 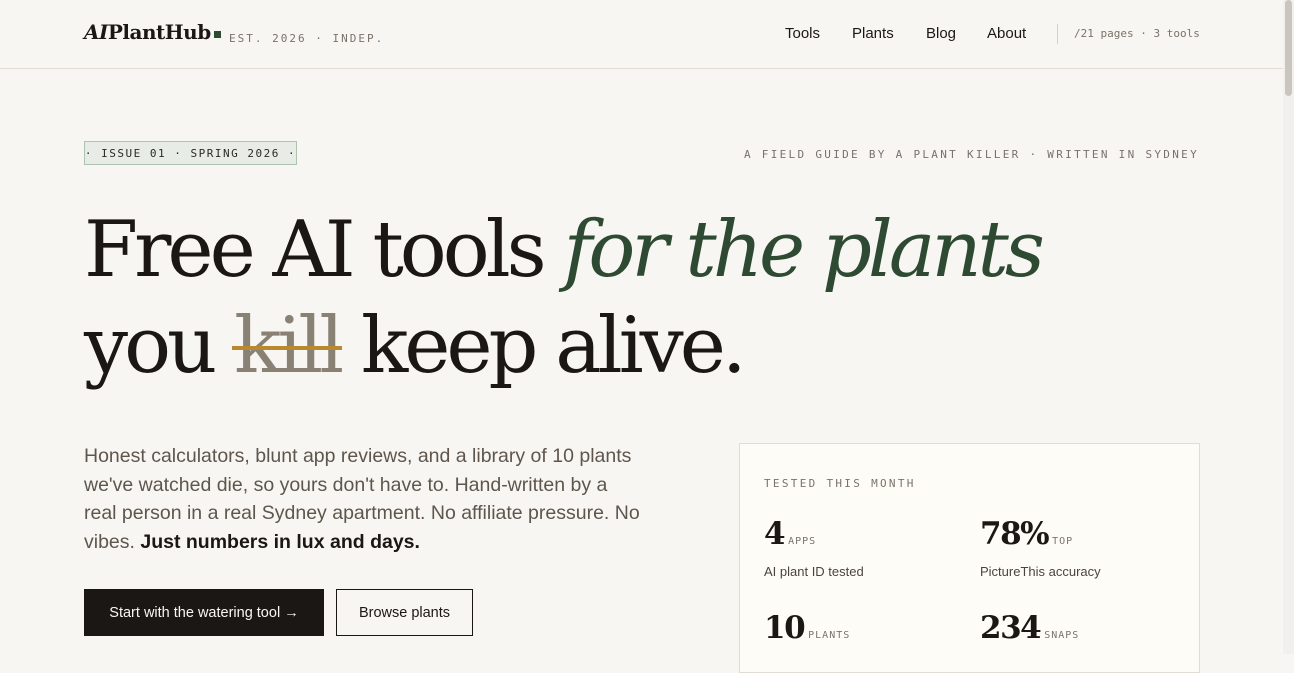 What do you see at coordinates (190, 153) in the screenshot?
I see `issue-badge: · ISSUE 01 · SPRING 2026 ·` at bounding box center [190, 153].